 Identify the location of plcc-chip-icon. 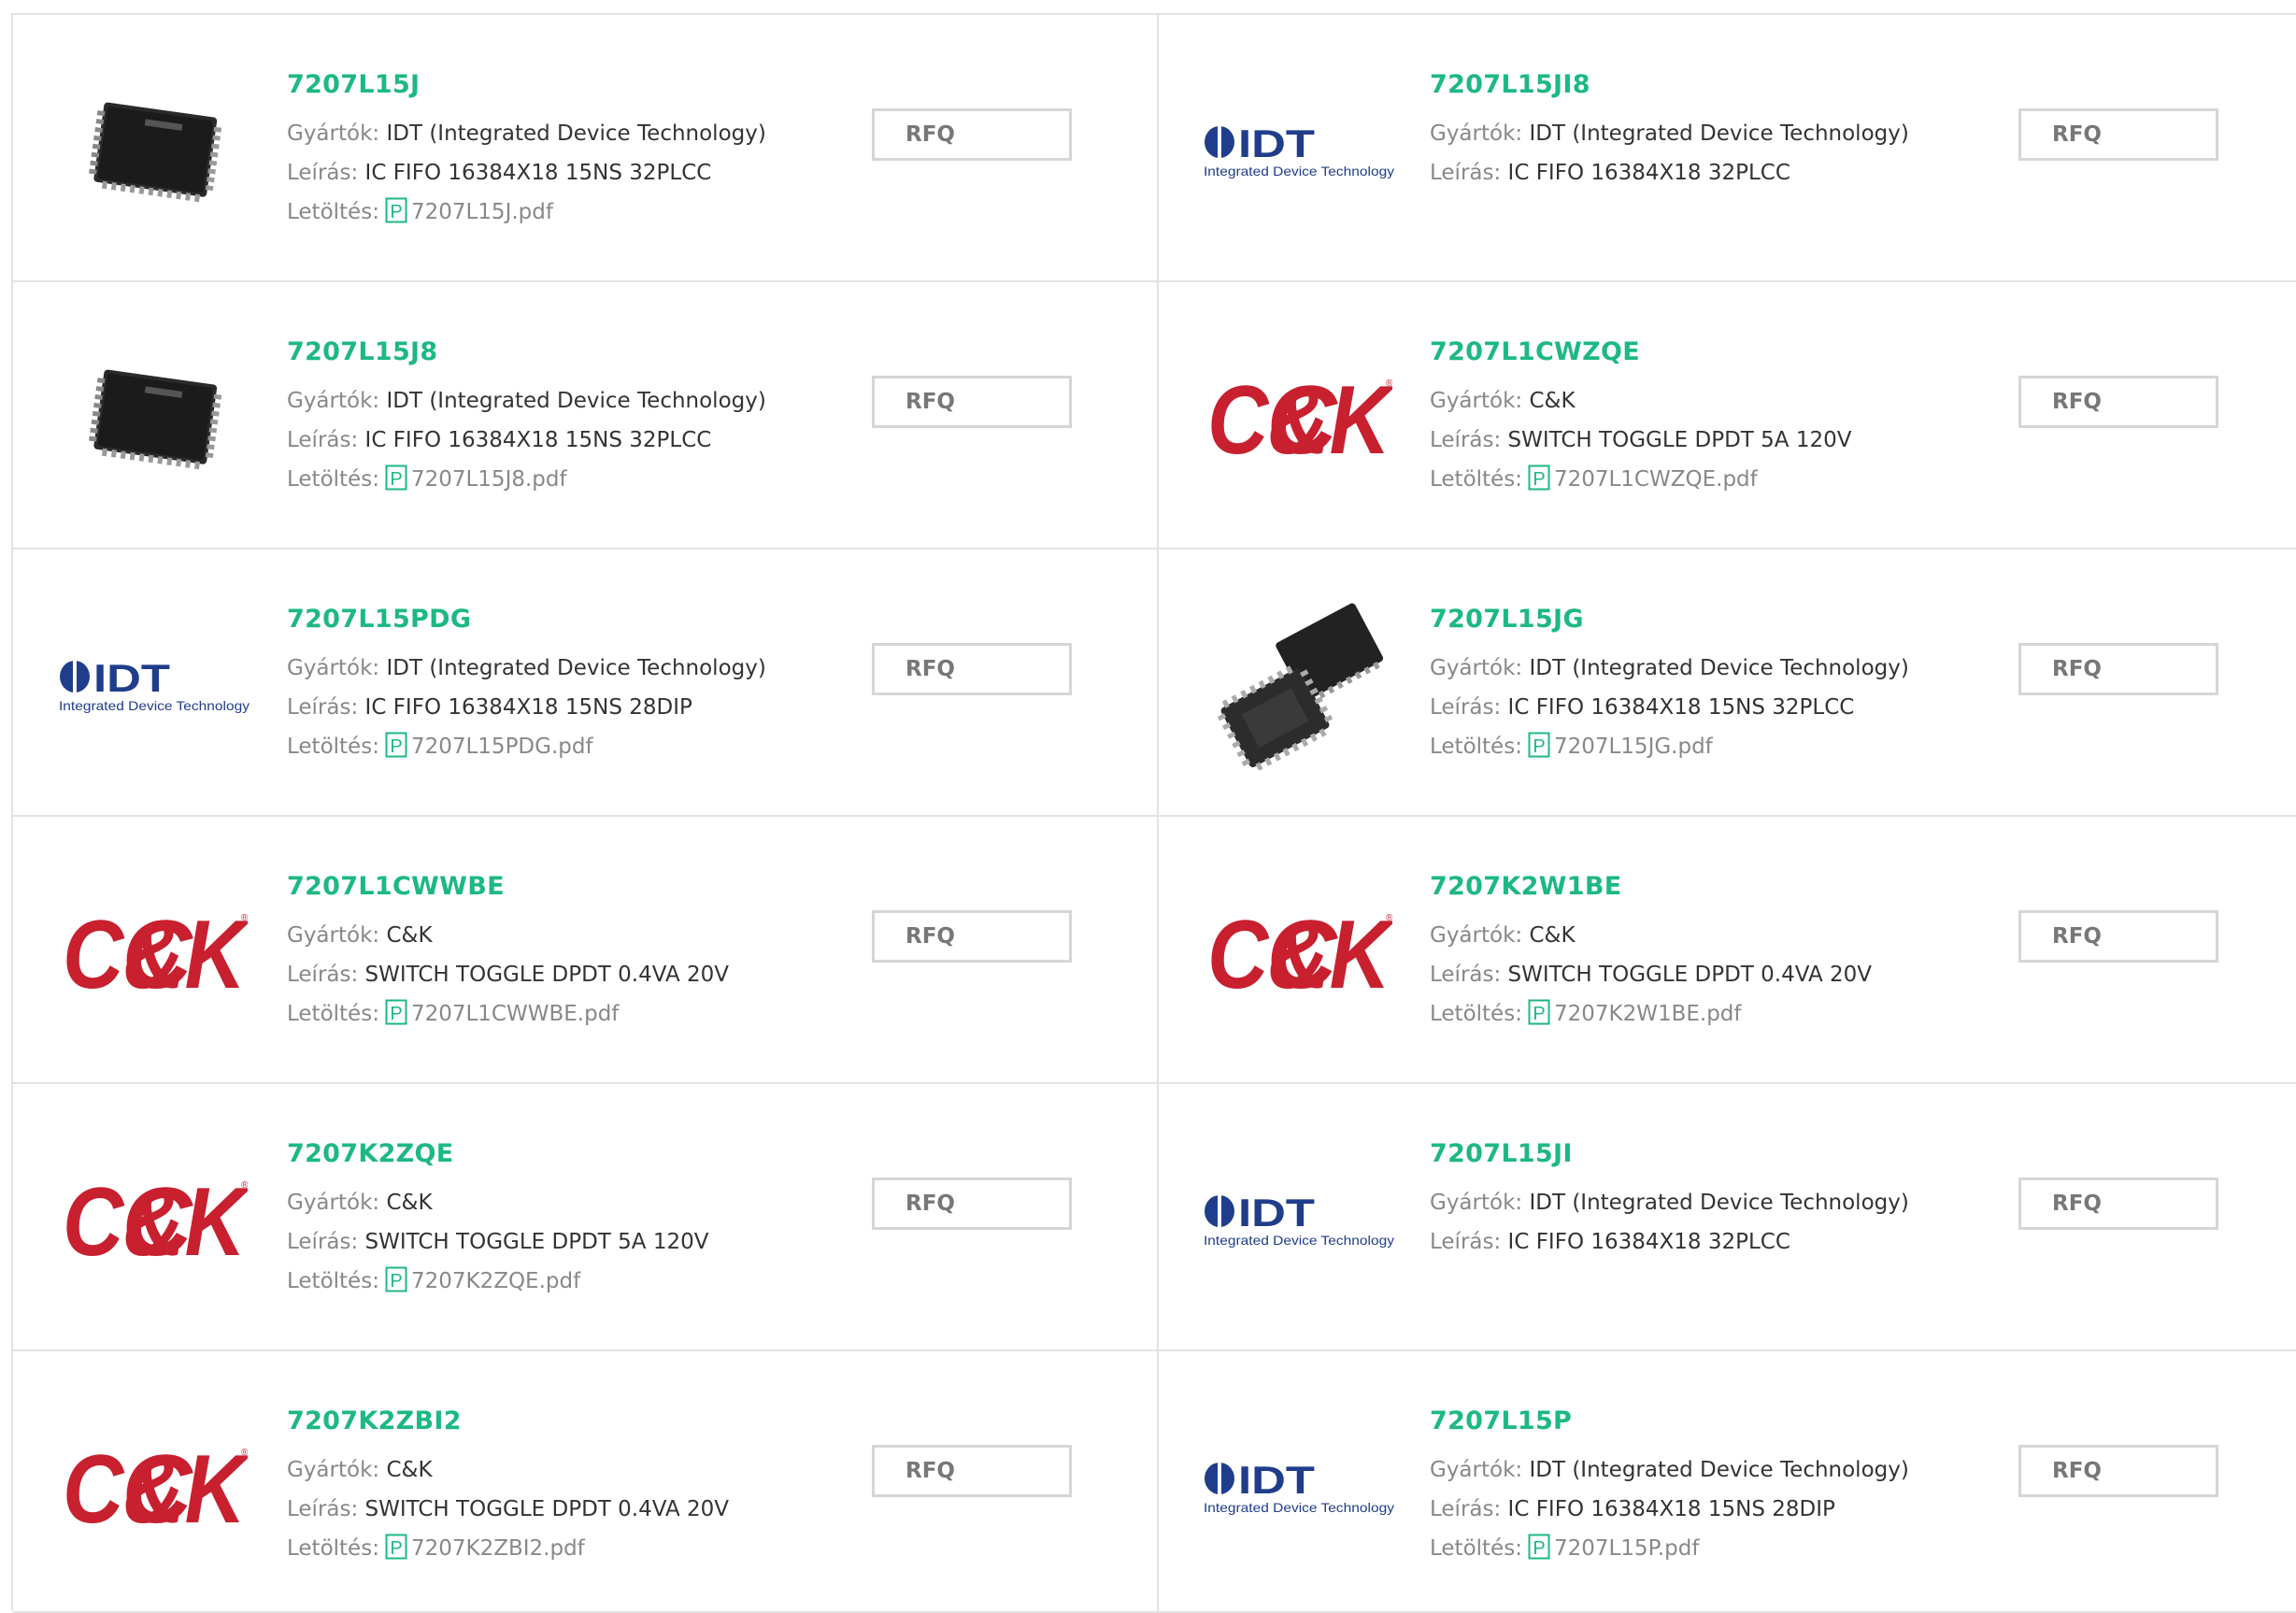
(155, 419).